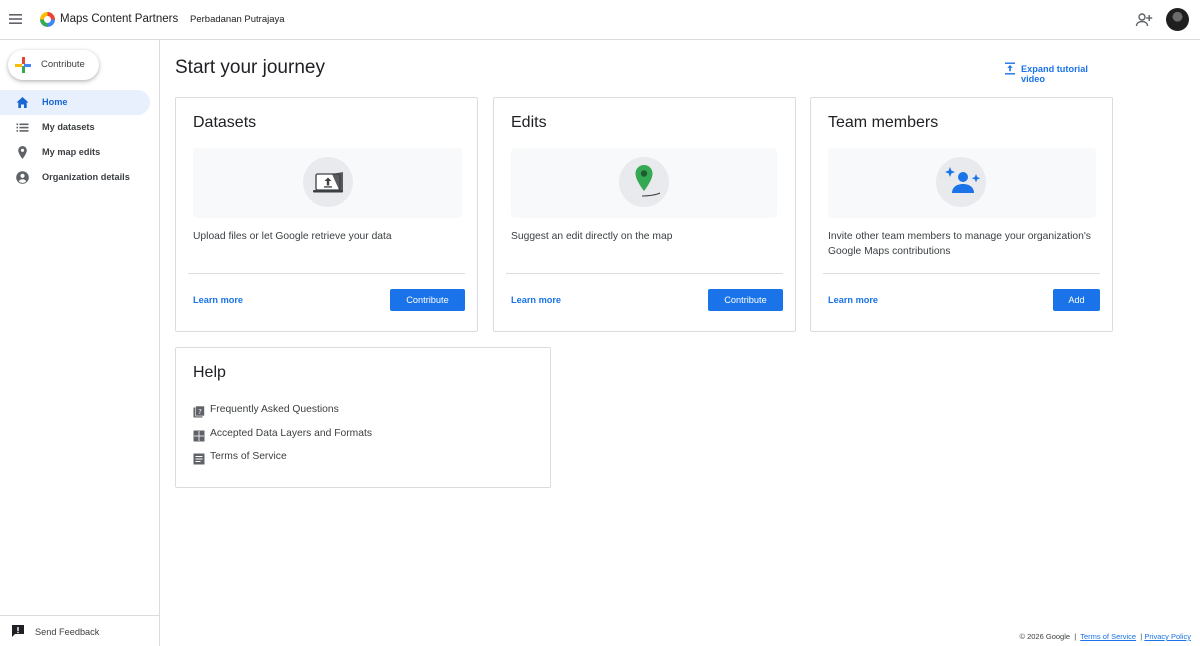 The width and height of the screenshot is (1200, 646). Describe the element at coordinates (68, 127) in the screenshot. I see `sidebar-item-label: My datasets` at that location.